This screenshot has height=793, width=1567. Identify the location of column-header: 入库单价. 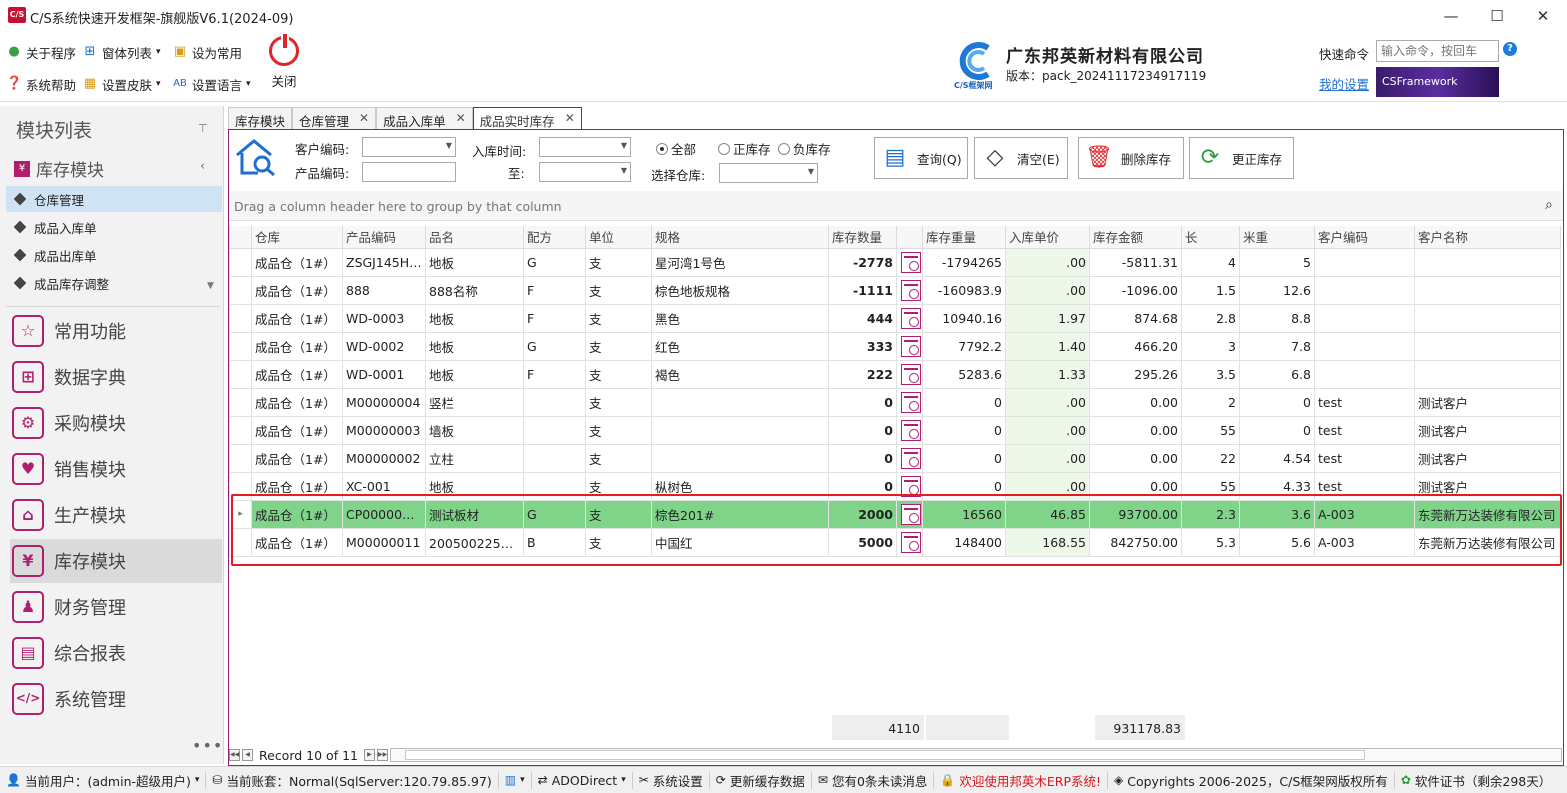
(1047, 237).